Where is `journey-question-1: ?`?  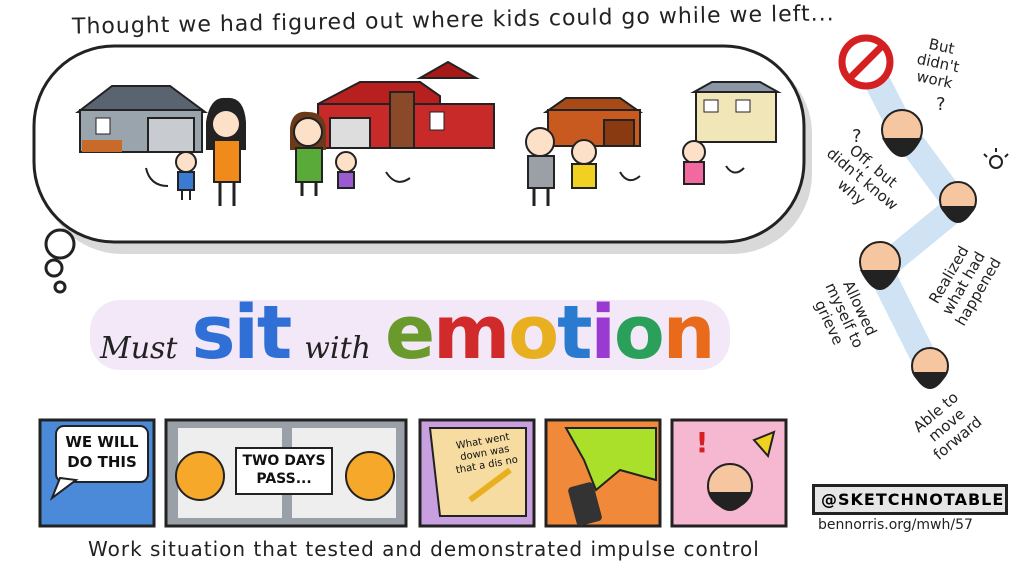 journey-question-1: ? is located at coordinates (941, 104).